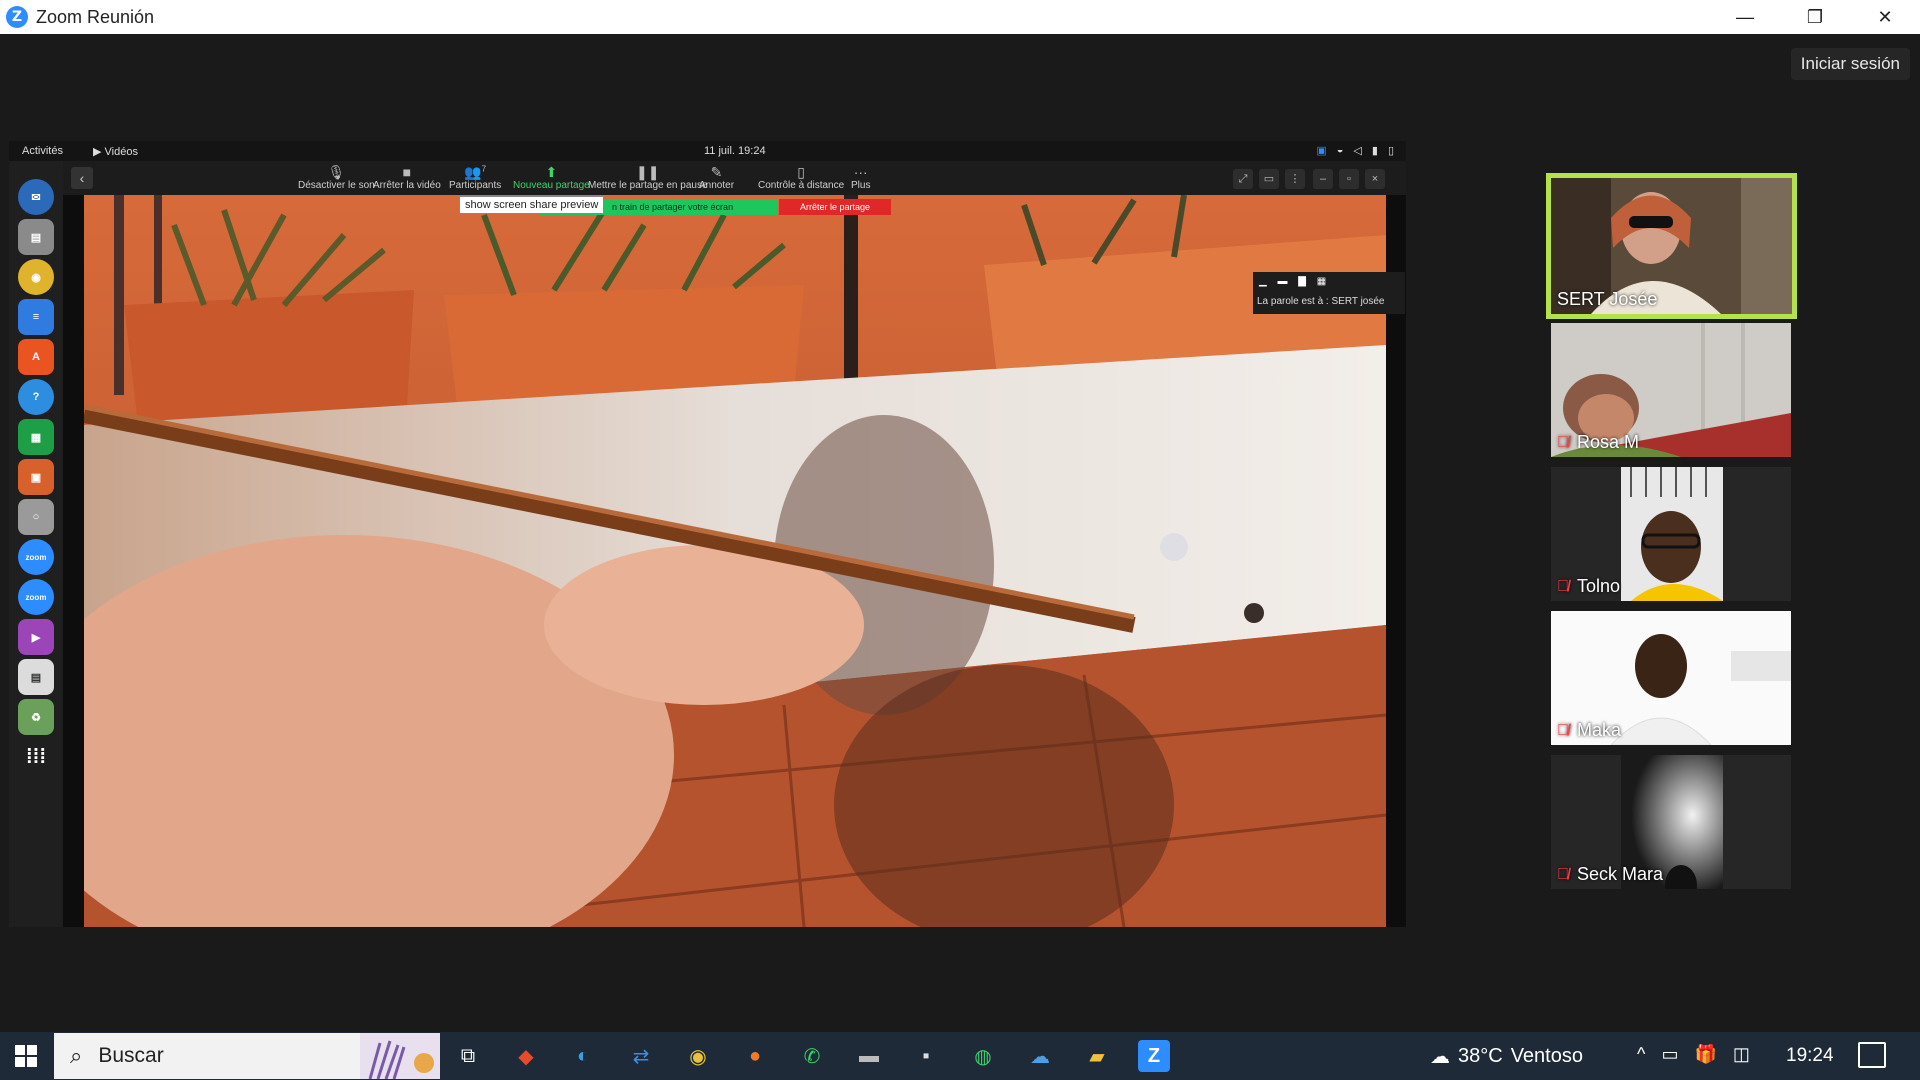 The width and height of the screenshot is (1920, 1080). Describe the element at coordinates (1374, 151) in the screenshot. I see `mic-tray-icon: ▮` at that location.